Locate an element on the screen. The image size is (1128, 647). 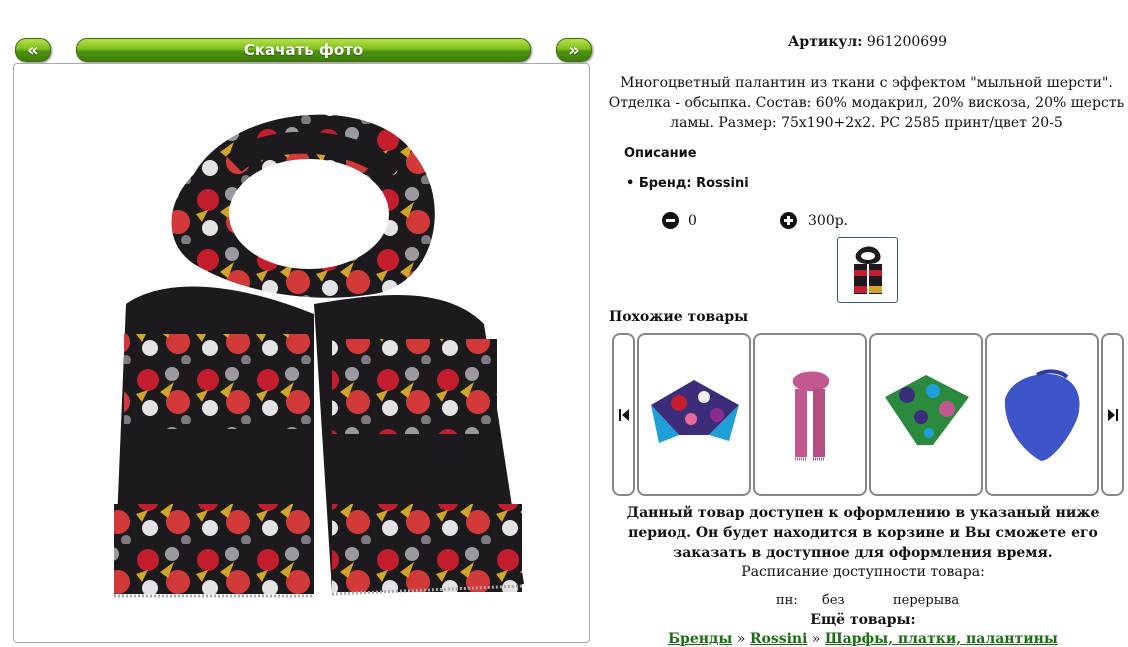
article-label: Артикул: is located at coordinates (825, 42).